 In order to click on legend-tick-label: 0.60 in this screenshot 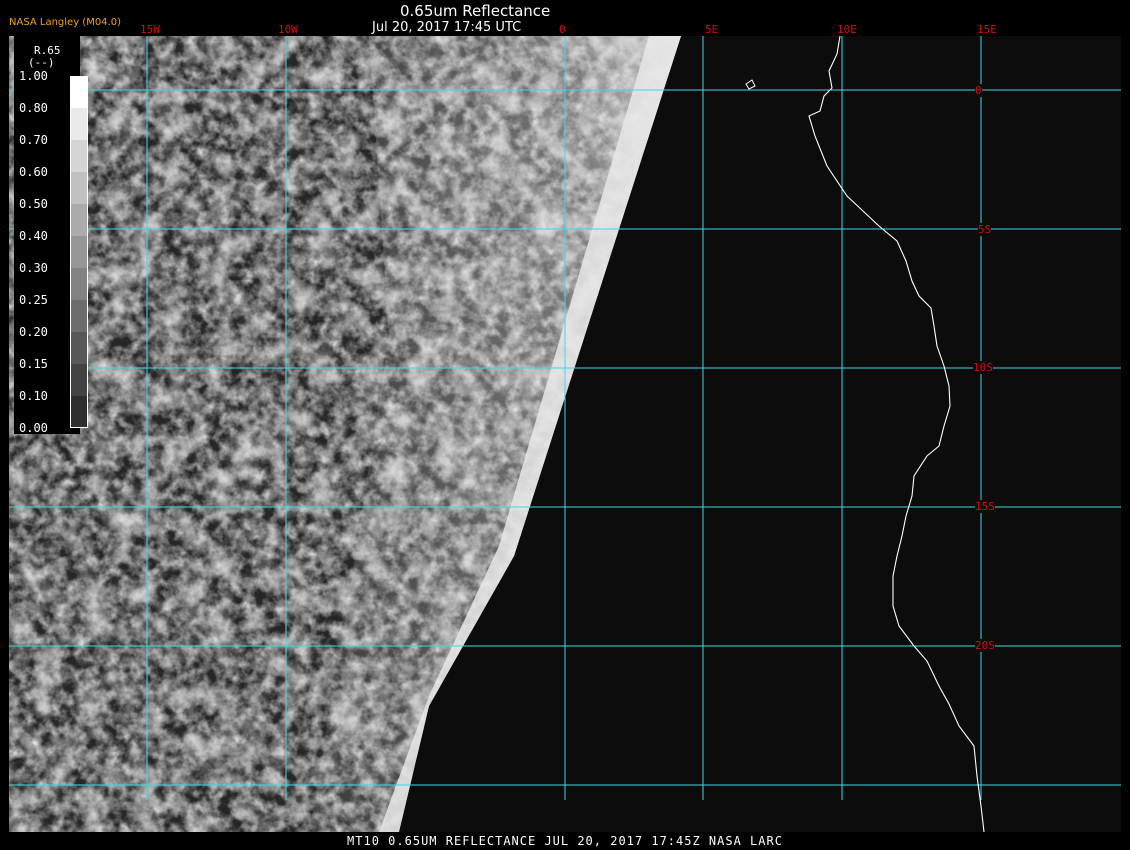, I will do `click(33, 172)`.